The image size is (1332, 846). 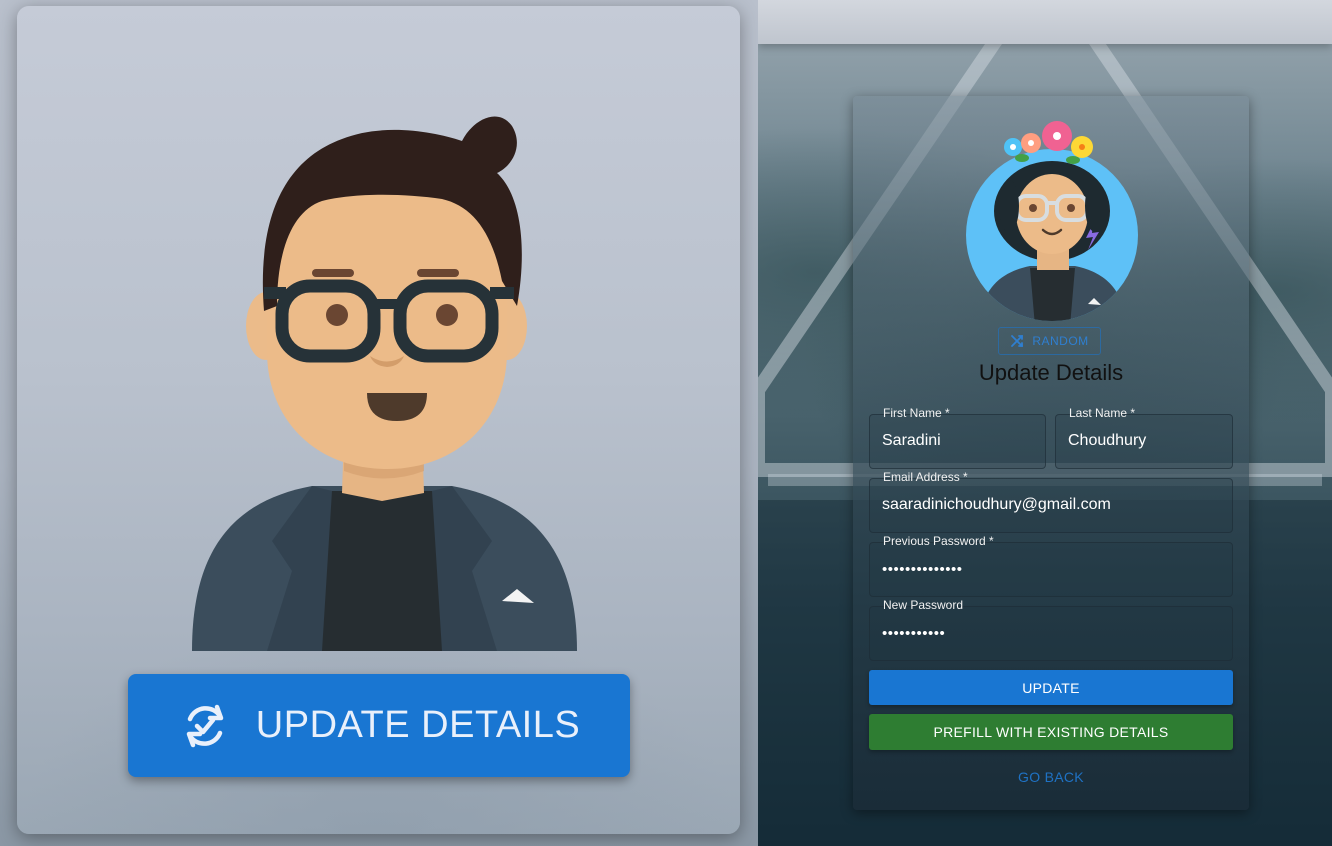 I want to click on female-avatar-image, so click(x=1052, y=221).